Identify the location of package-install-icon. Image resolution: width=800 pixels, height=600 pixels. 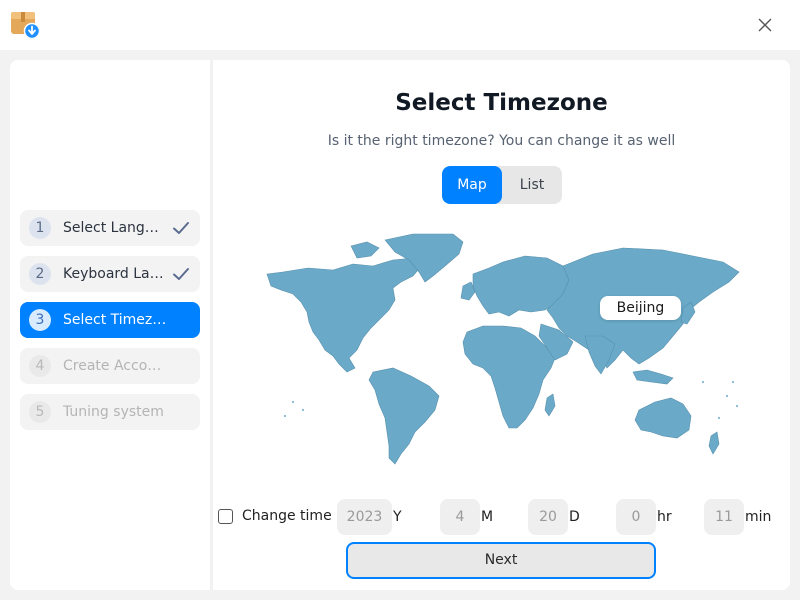
(25, 25).